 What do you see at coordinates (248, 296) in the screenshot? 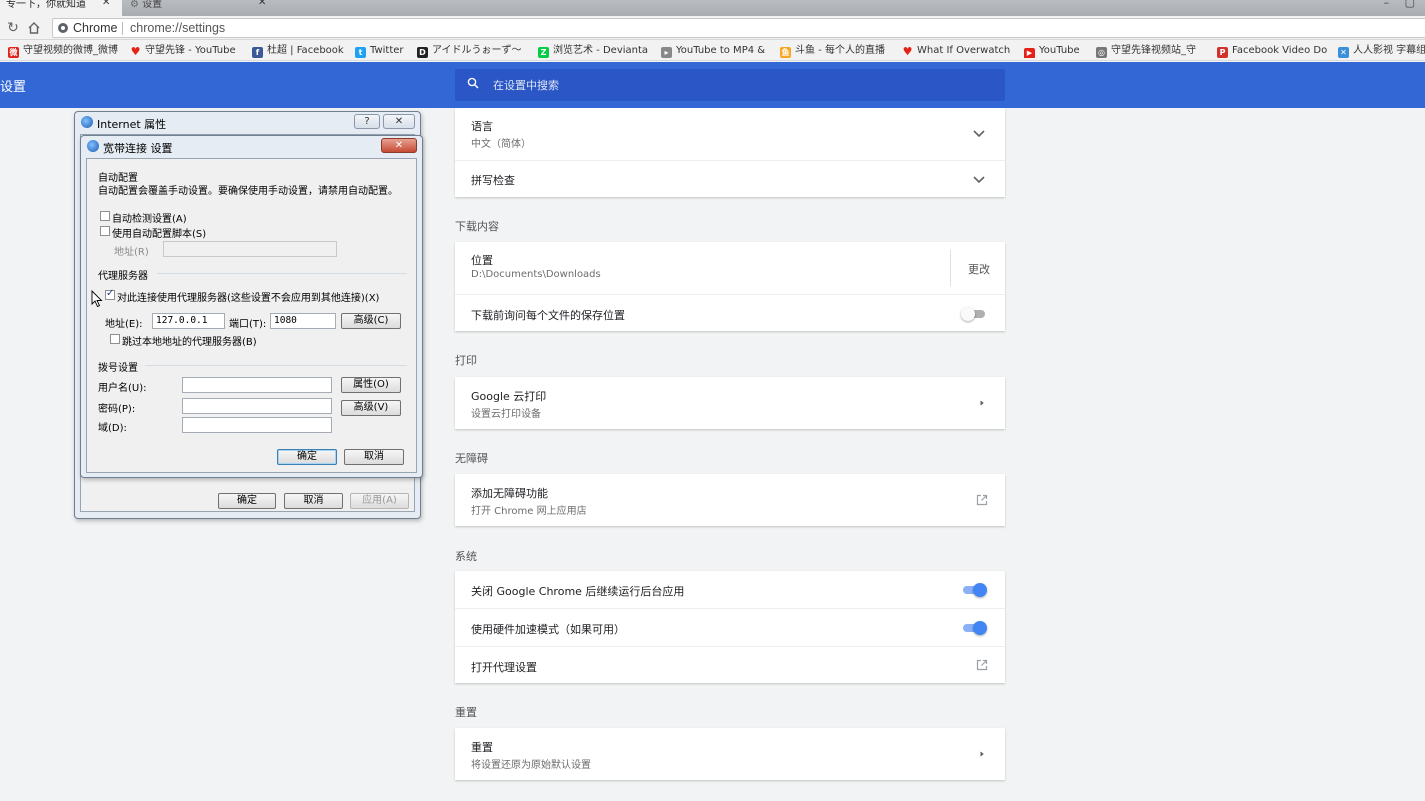
I see `use-proxy-label: 对此连接使用代理服务器(这些设置不会应用到其他连接)(X)` at bounding box center [248, 296].